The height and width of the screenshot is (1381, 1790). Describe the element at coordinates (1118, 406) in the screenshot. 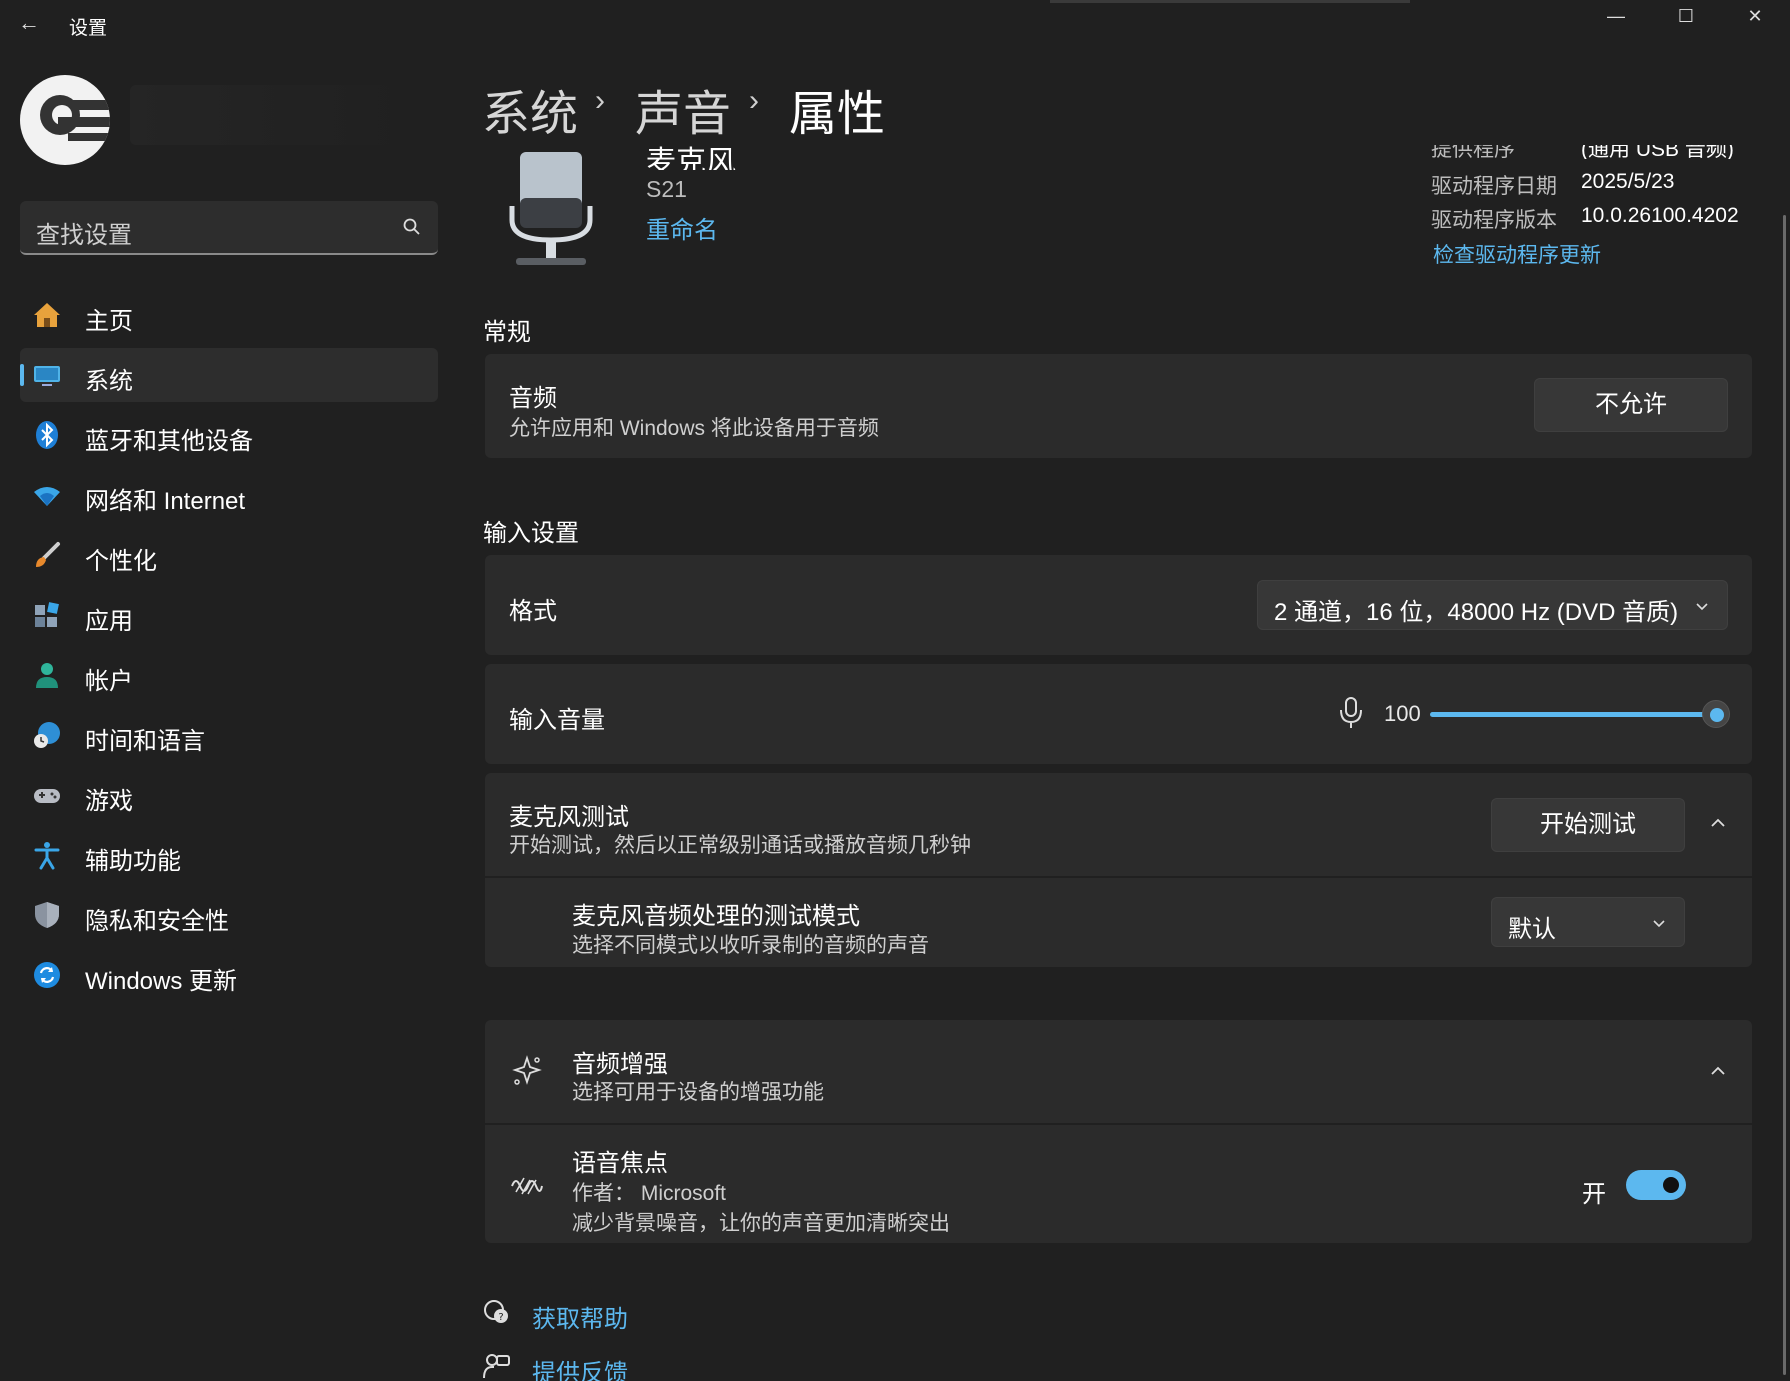

I see `audio-allow-card: 音频 允许应用和 Windows 将此设备用于音频 不允许` at that location.